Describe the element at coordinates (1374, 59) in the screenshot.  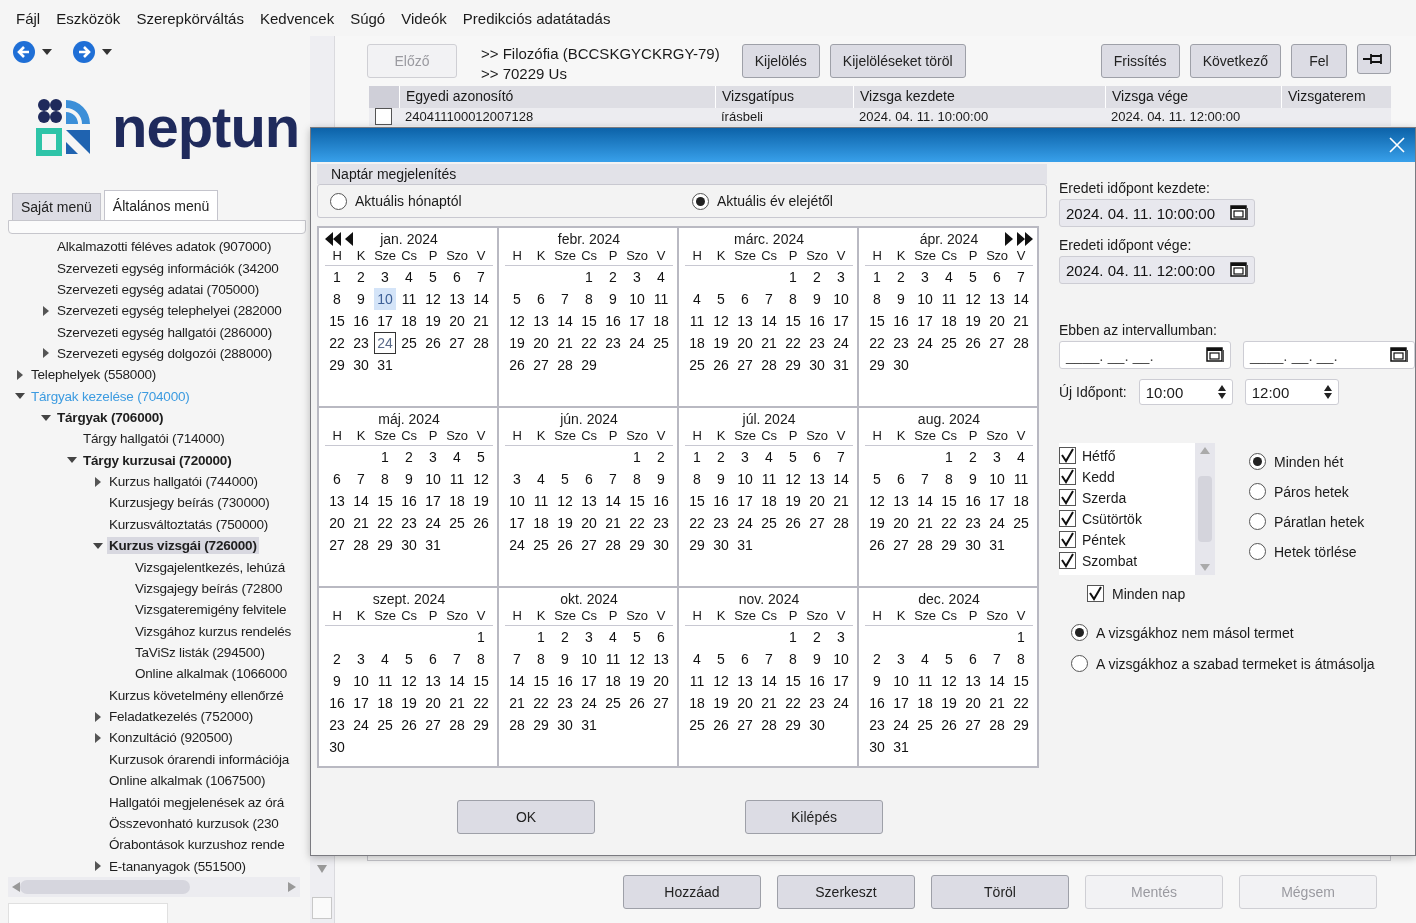
I see `pin-button` at that location.